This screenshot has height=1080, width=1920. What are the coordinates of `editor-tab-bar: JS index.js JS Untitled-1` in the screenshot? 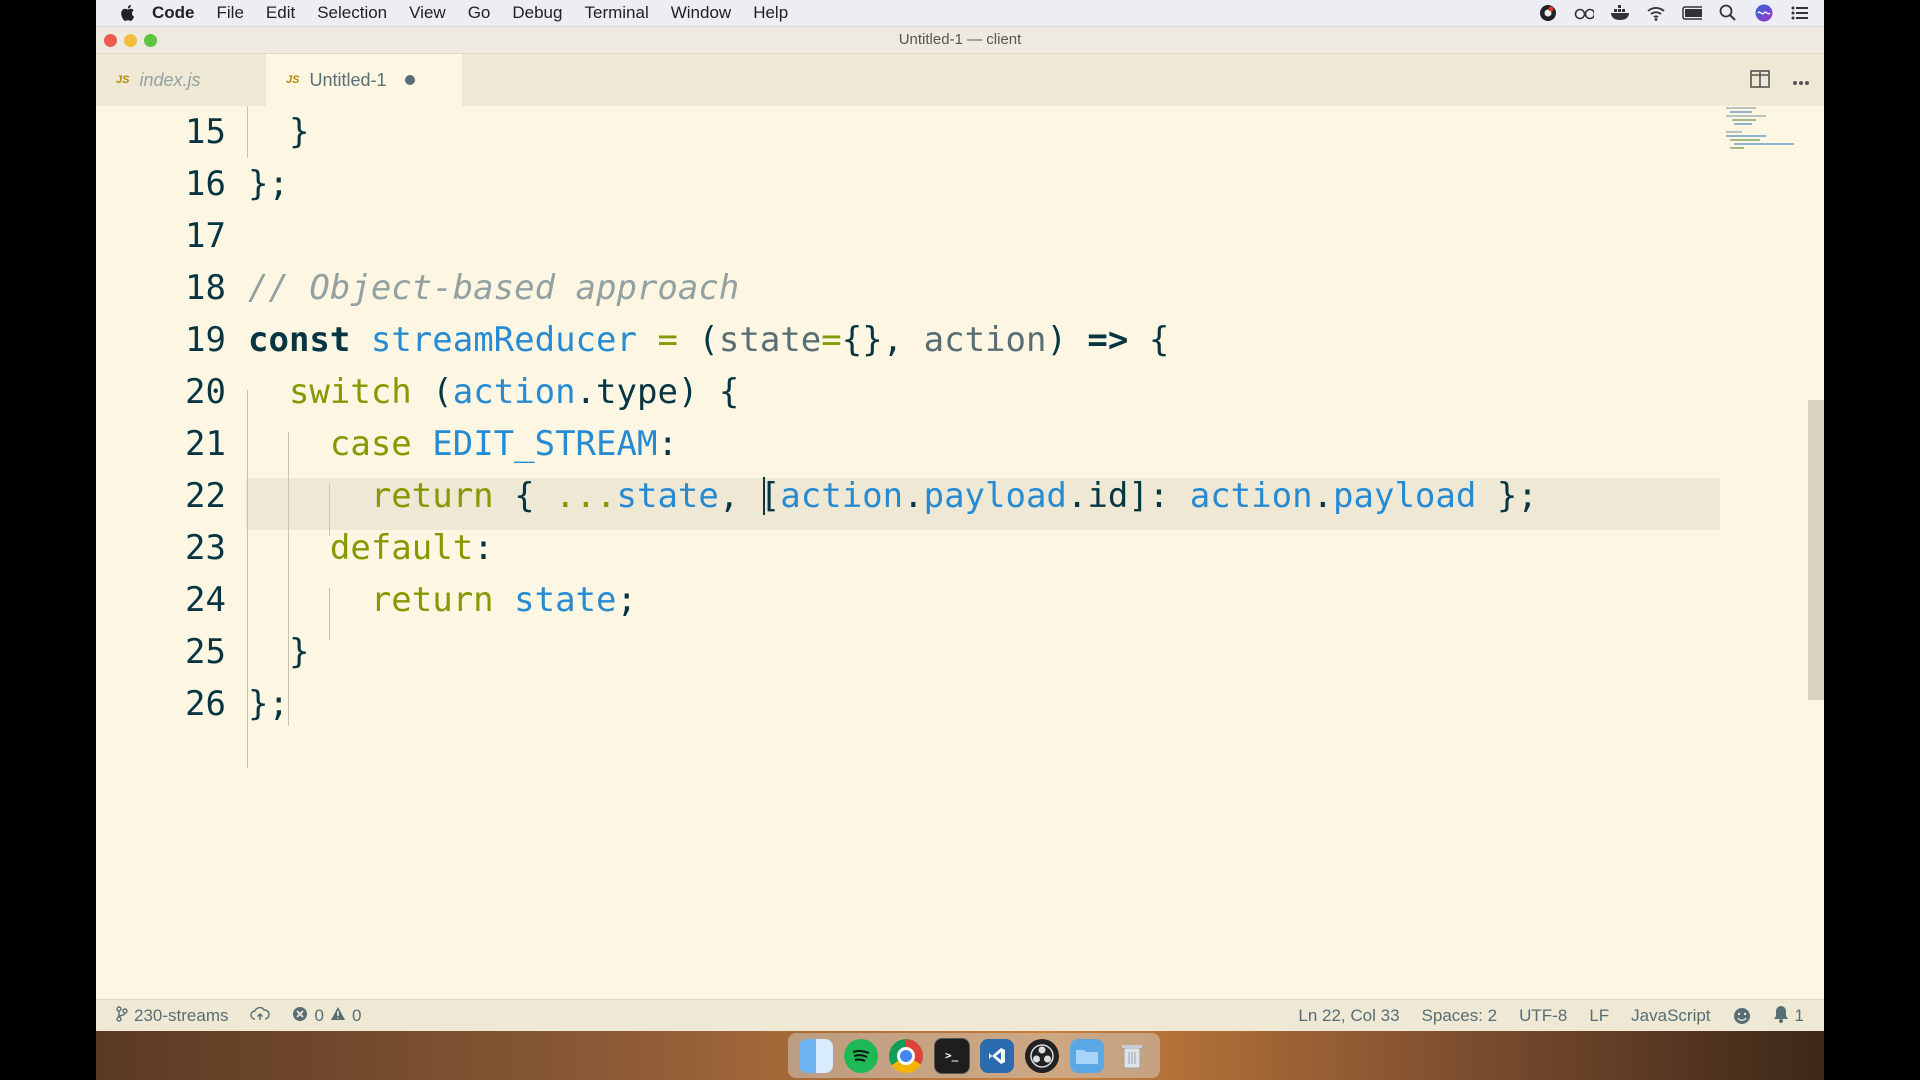 It's located at (960, 80).